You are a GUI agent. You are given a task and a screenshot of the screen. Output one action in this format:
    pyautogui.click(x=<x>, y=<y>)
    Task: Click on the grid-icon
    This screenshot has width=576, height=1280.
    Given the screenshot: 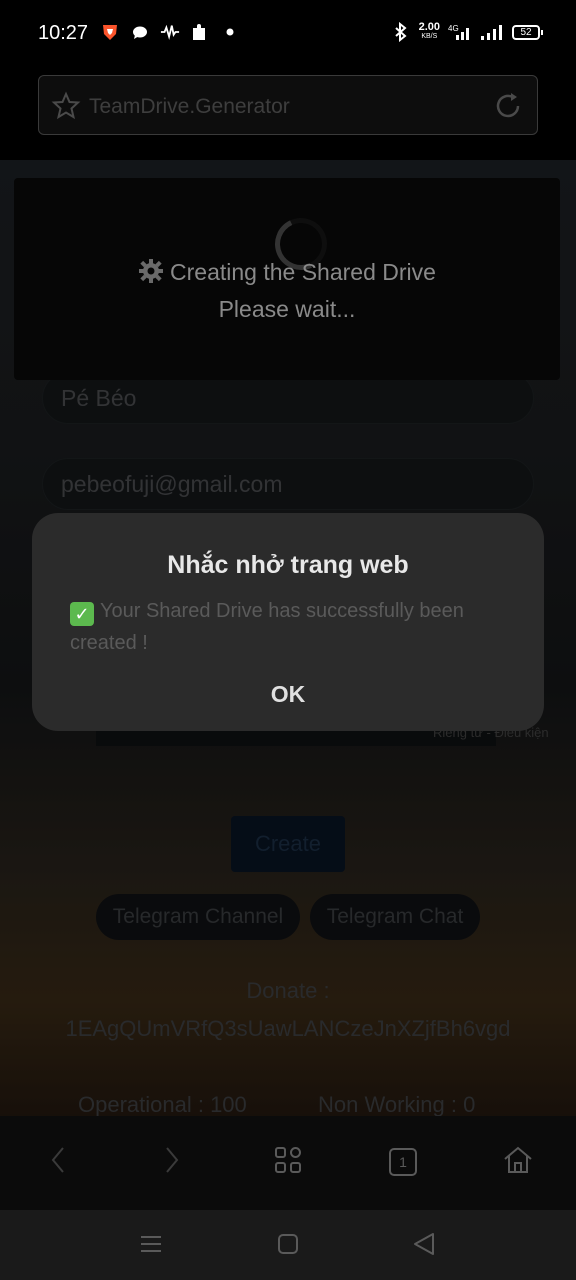 What is the action you would take?
    pyautogui.click(x=288, y=1162)
    